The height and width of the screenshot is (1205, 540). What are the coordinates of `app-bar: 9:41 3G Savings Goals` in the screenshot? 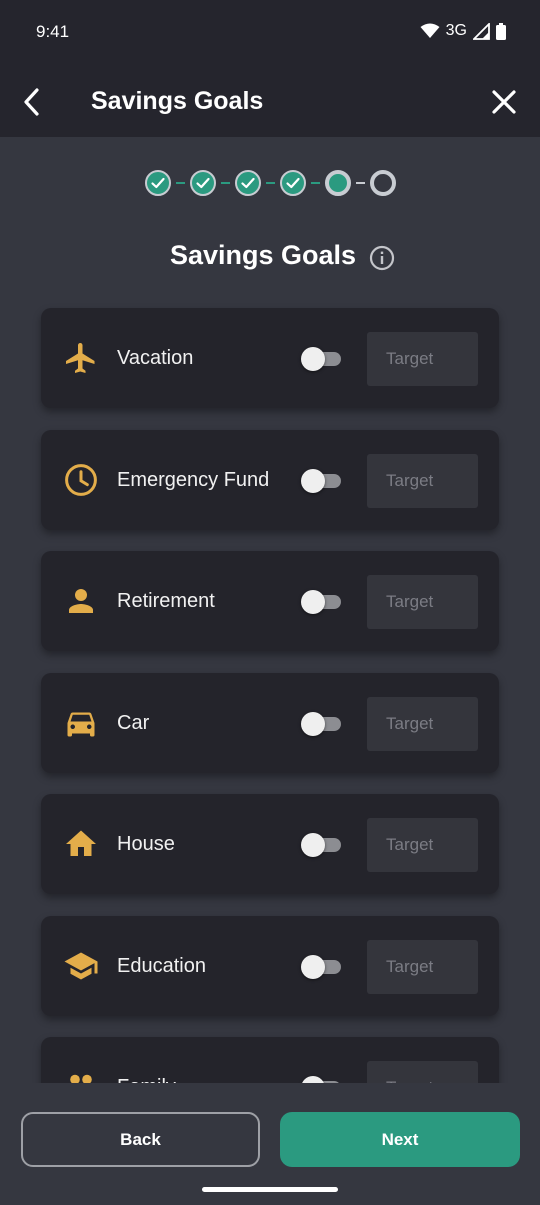 It's located at (270, 68).